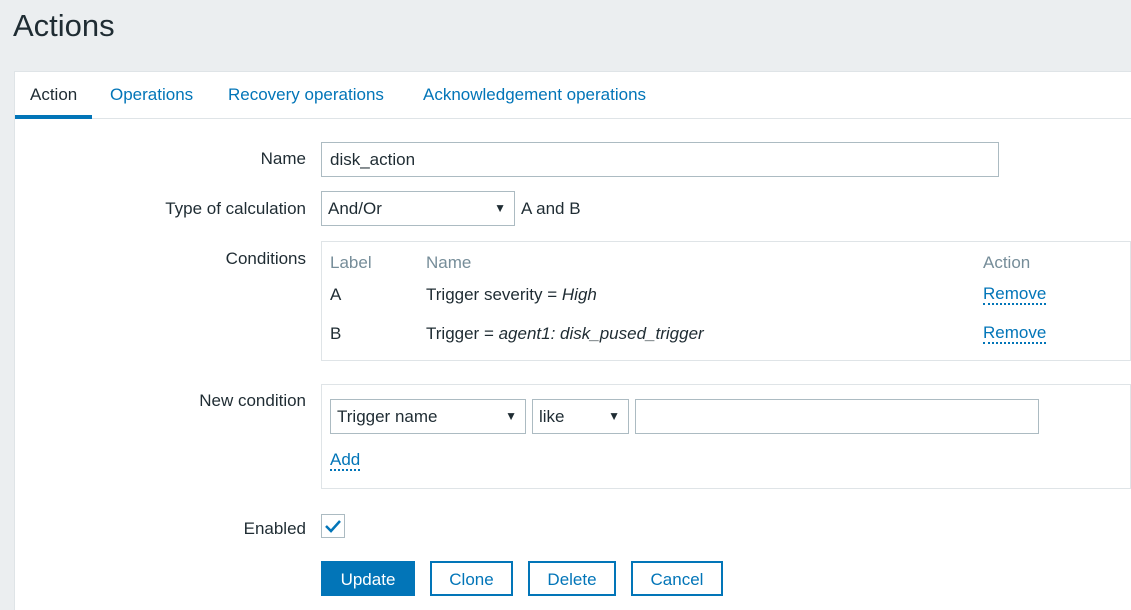  What do you see at coordinates (351, 262) in the screenshot?
I see `conditions-header-label: Label` at bounding box center [351, 262].